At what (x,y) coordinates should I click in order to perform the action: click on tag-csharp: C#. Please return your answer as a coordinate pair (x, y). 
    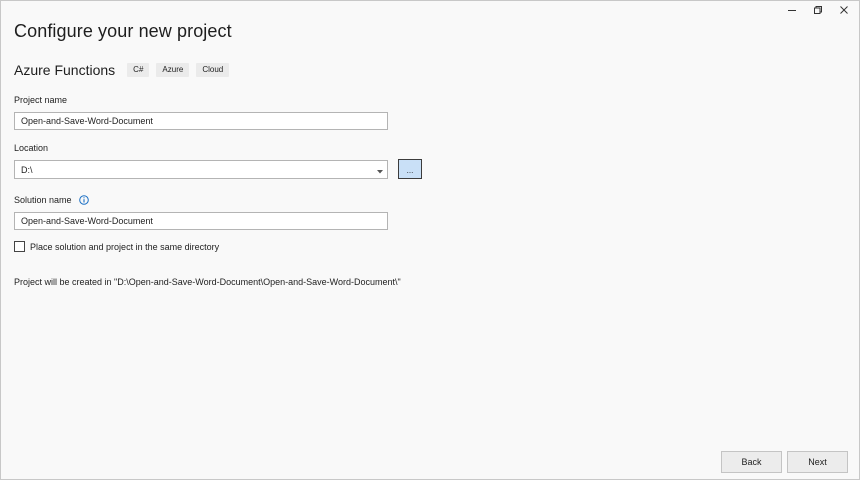
    Looking at the image, I should click on (138, 70).